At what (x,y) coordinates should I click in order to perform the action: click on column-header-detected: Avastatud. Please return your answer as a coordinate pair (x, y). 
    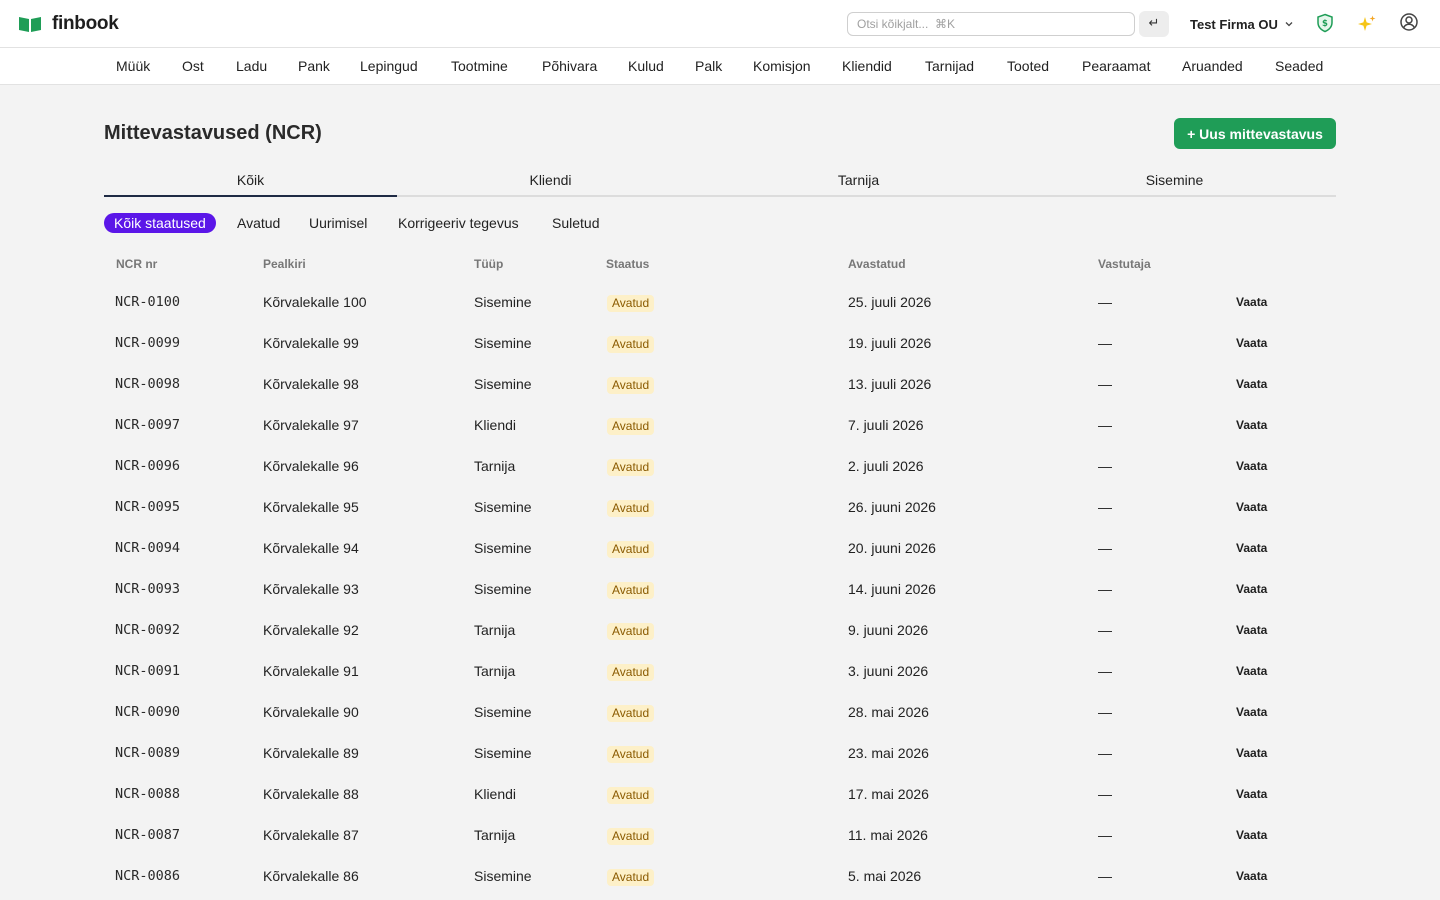
    Looking at the image, I should click on (877, 264).